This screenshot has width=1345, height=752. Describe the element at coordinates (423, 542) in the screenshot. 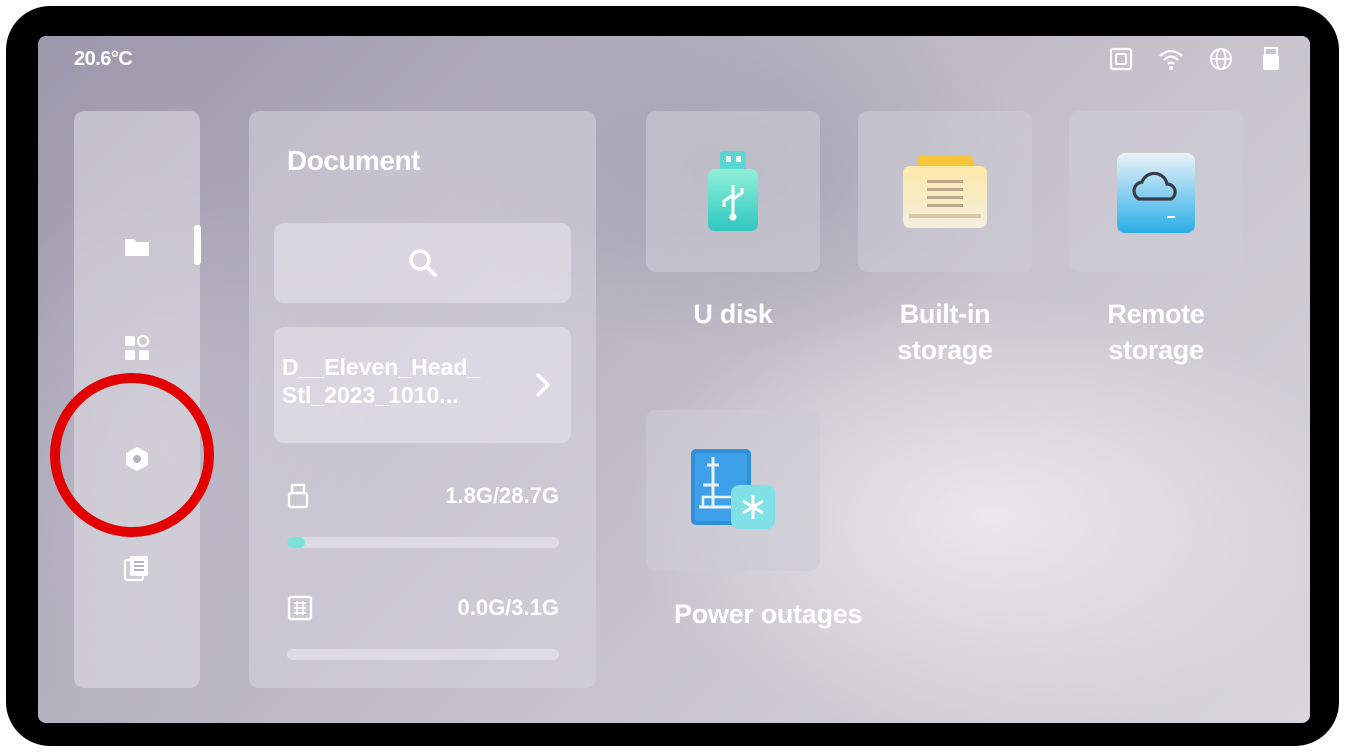

I see `usb-storage-bar` at that location.